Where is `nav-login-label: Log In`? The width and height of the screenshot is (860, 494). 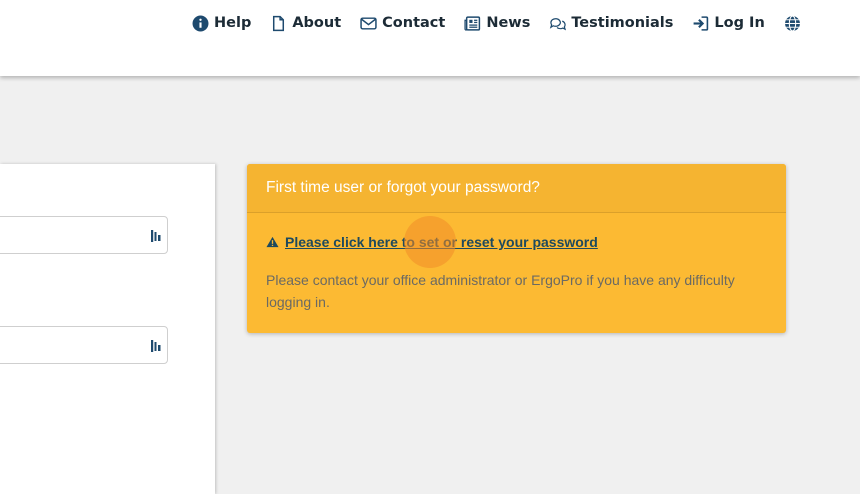 nav-login-label: Log In is located at coordinates (739, 23).